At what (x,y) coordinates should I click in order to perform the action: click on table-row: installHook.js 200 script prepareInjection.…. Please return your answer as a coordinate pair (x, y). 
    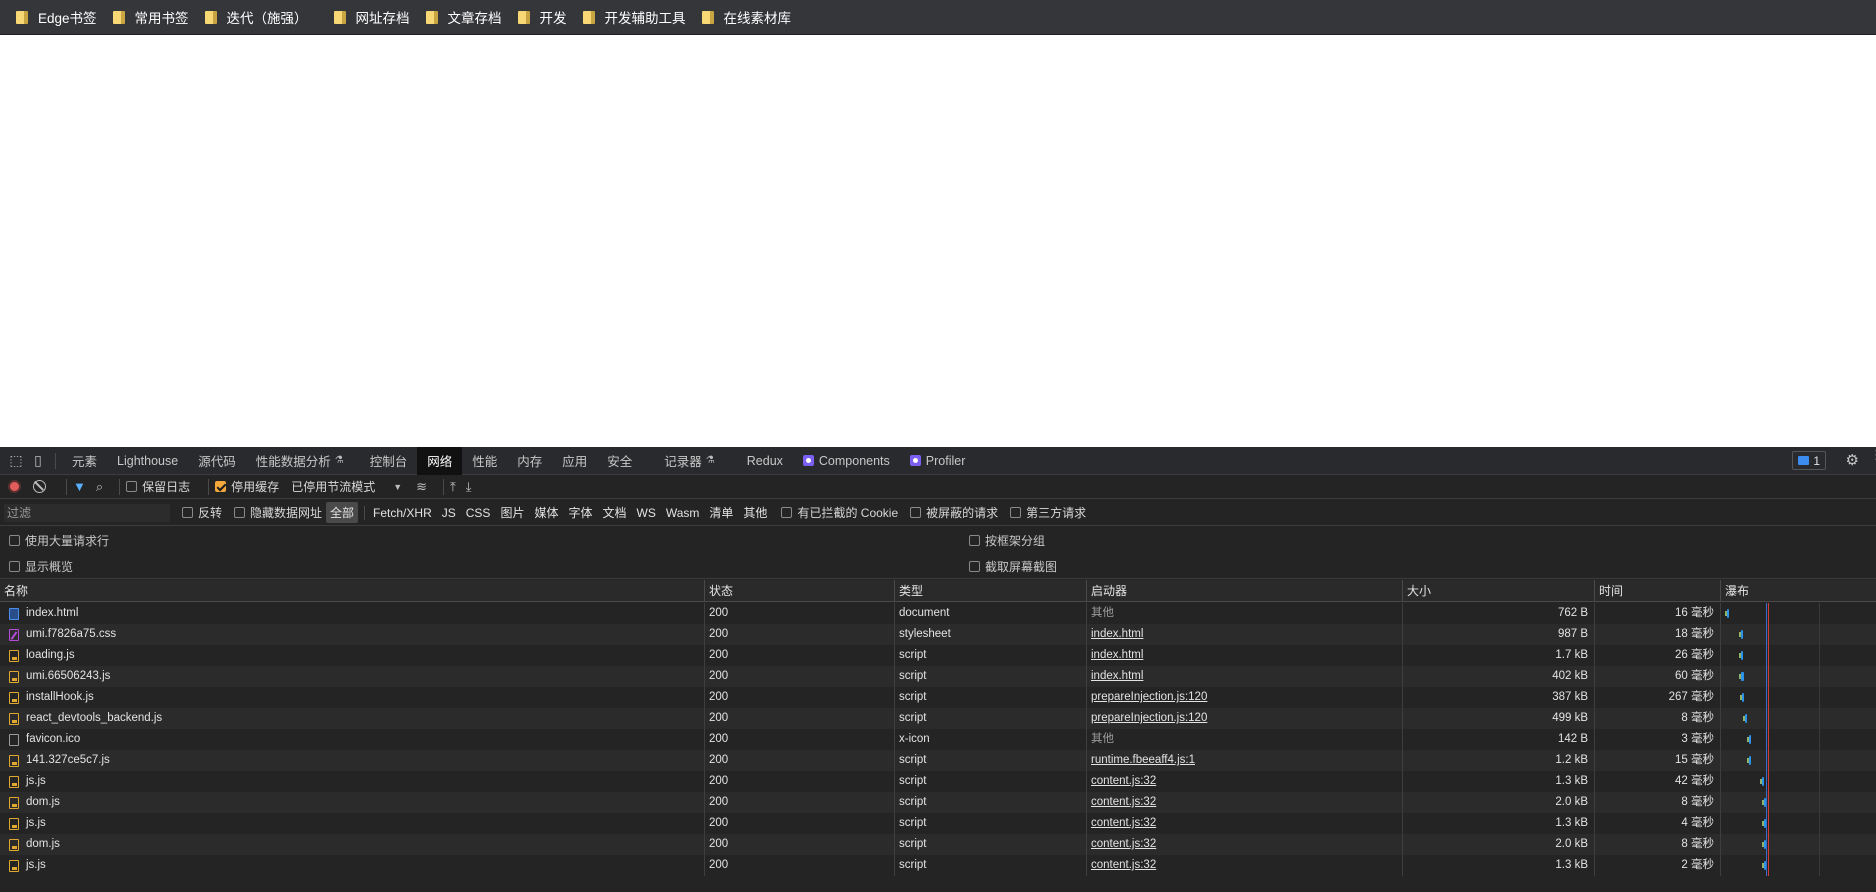
    Looking at the image, I should click on (938, 697).